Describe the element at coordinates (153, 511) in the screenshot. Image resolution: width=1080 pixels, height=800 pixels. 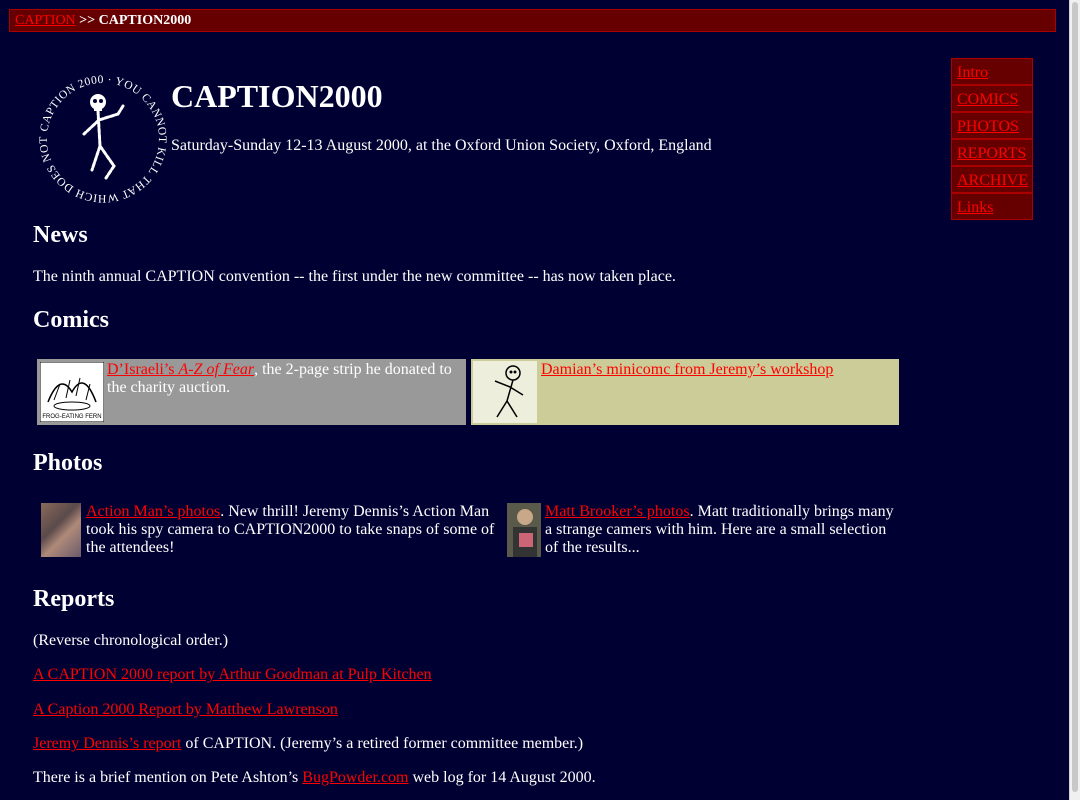
I see `action-man-photos-link: Action Man’s photos` at that location.